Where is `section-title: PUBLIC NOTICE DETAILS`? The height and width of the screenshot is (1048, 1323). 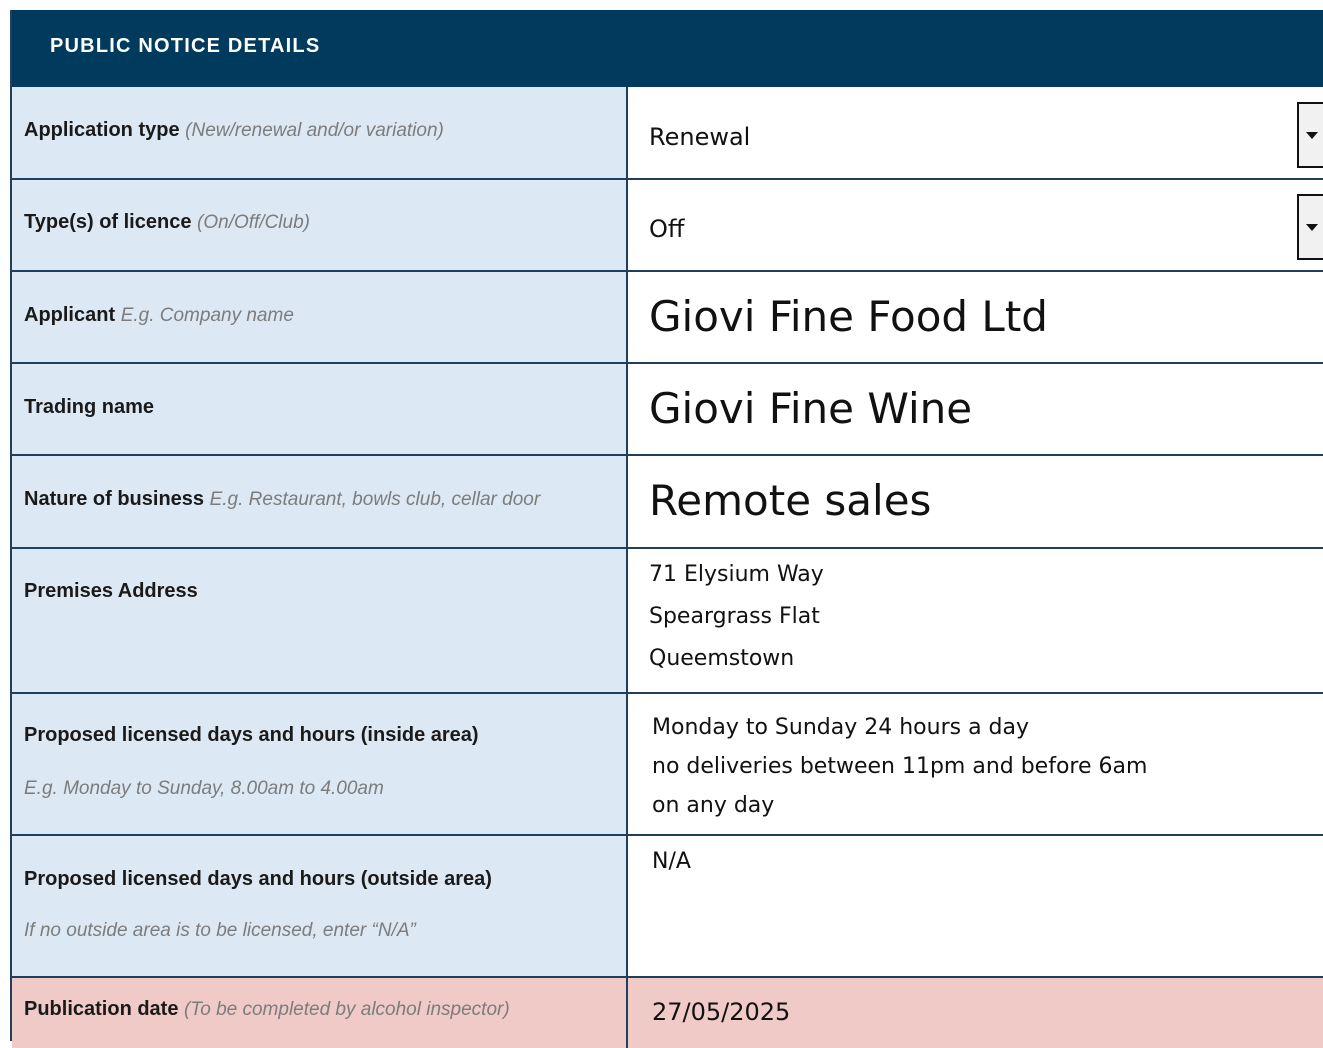
section-title: PUBLIC NOTICE DETAILS is located at coordinates (185, 46).